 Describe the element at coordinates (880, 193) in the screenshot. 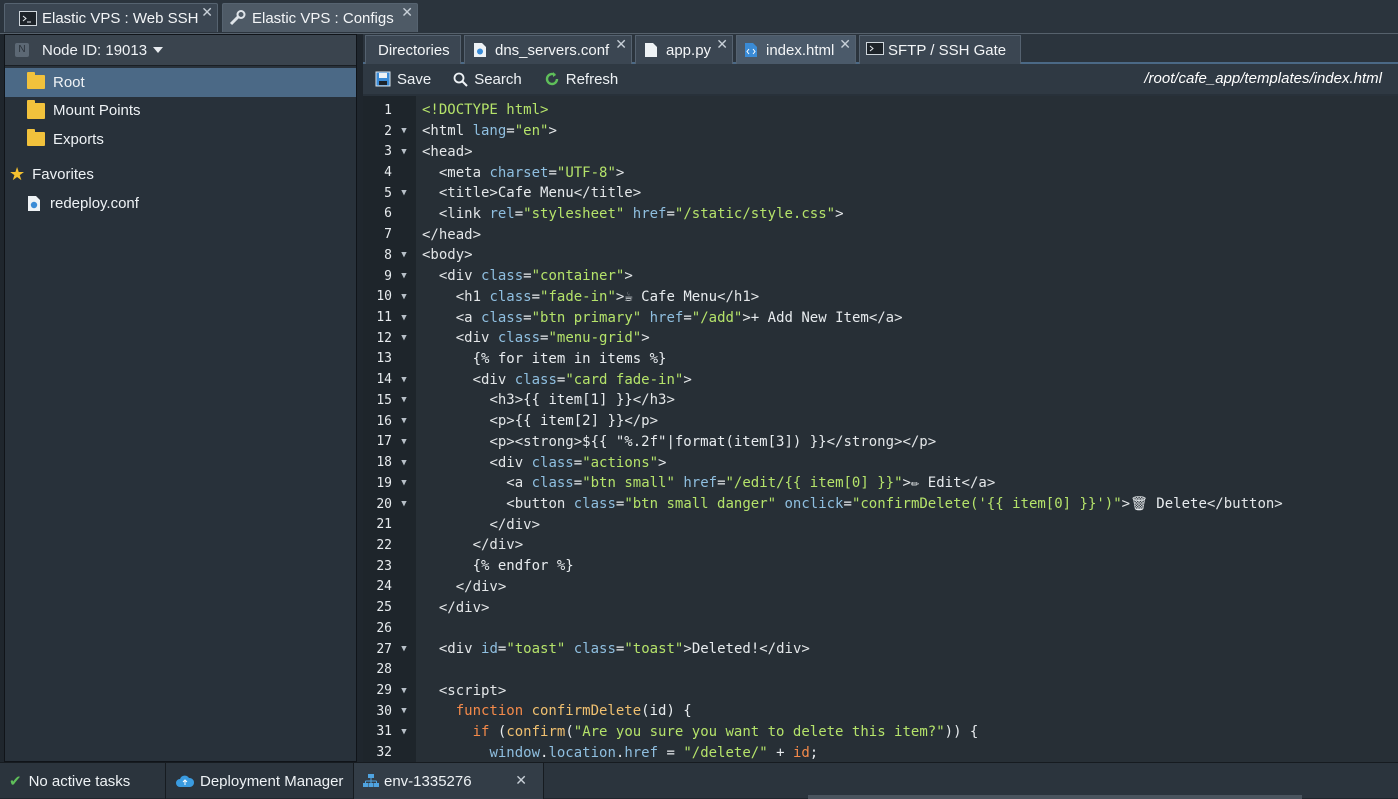

I see `code-line: 5 ▼ <title>Cafe Menu</title>` at that location.